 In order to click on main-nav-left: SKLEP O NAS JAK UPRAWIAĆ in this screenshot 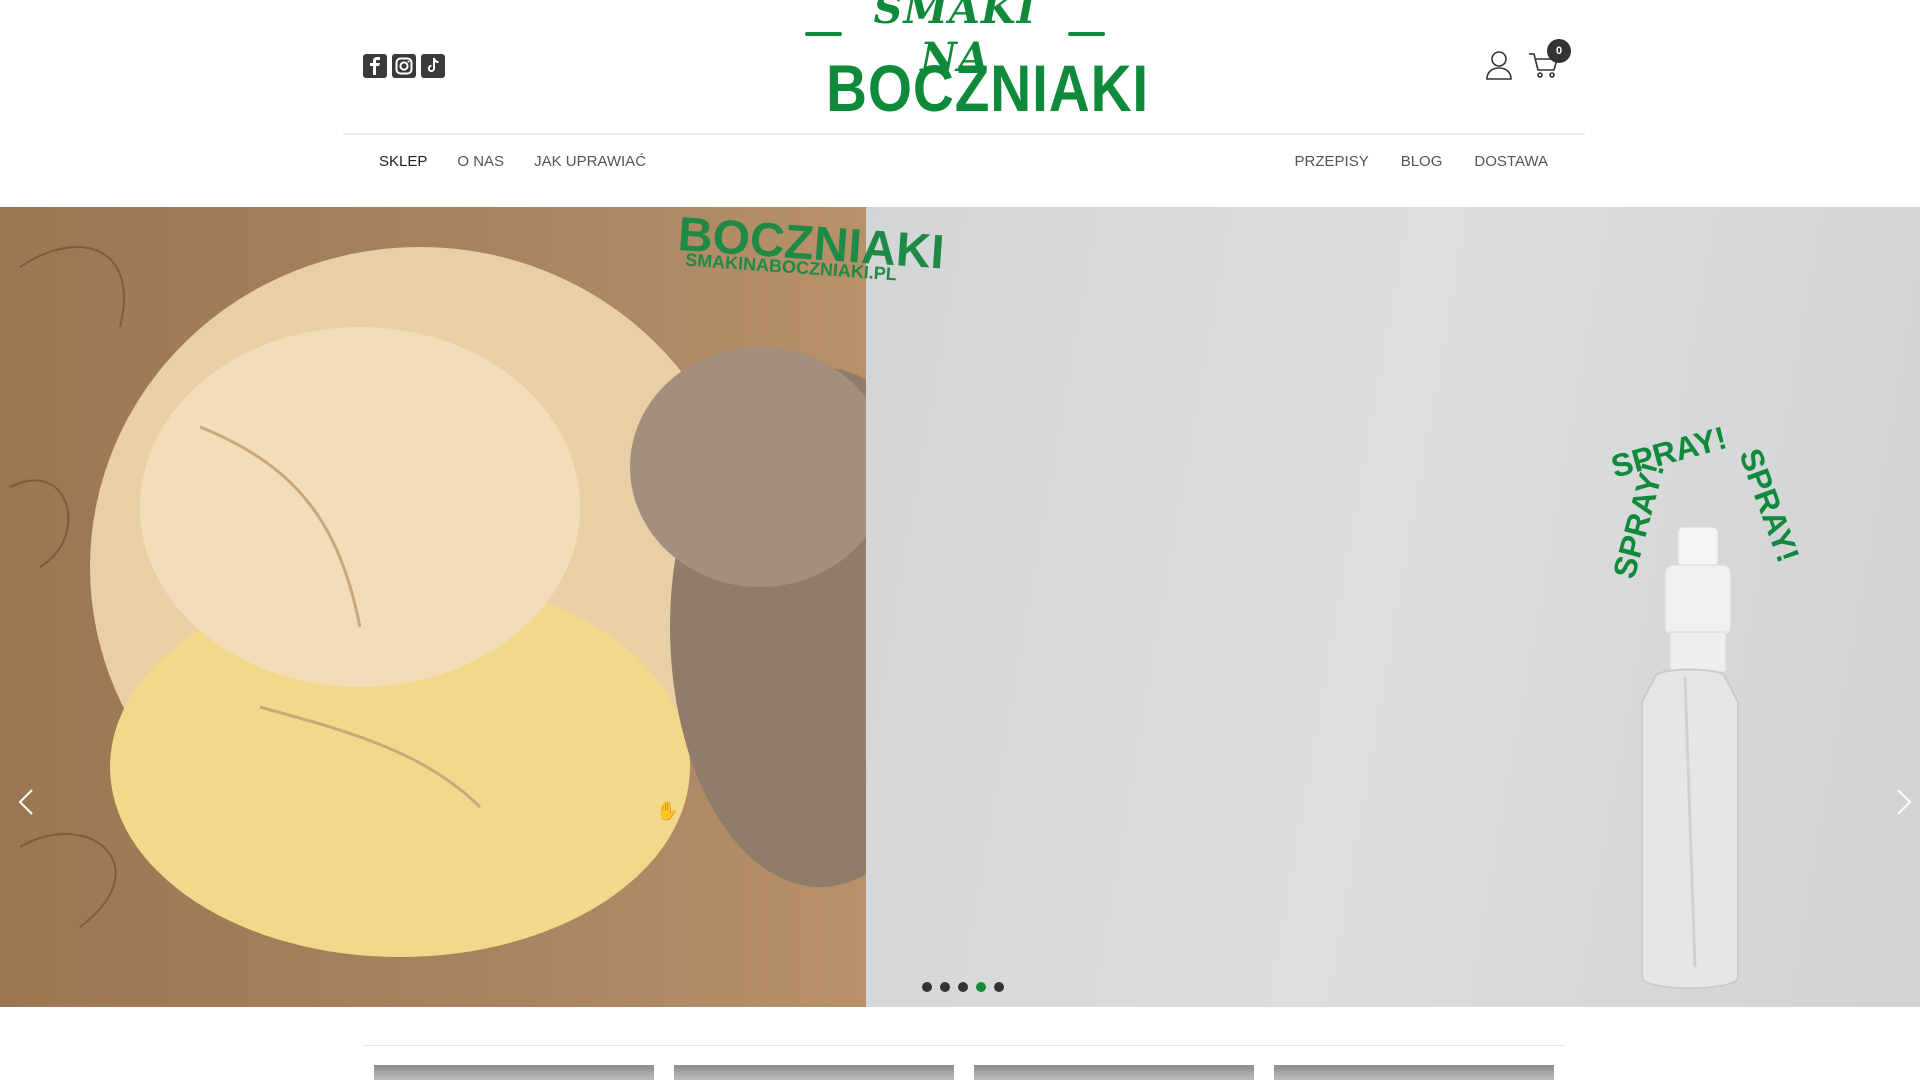, I will do `click(512, 161)`.